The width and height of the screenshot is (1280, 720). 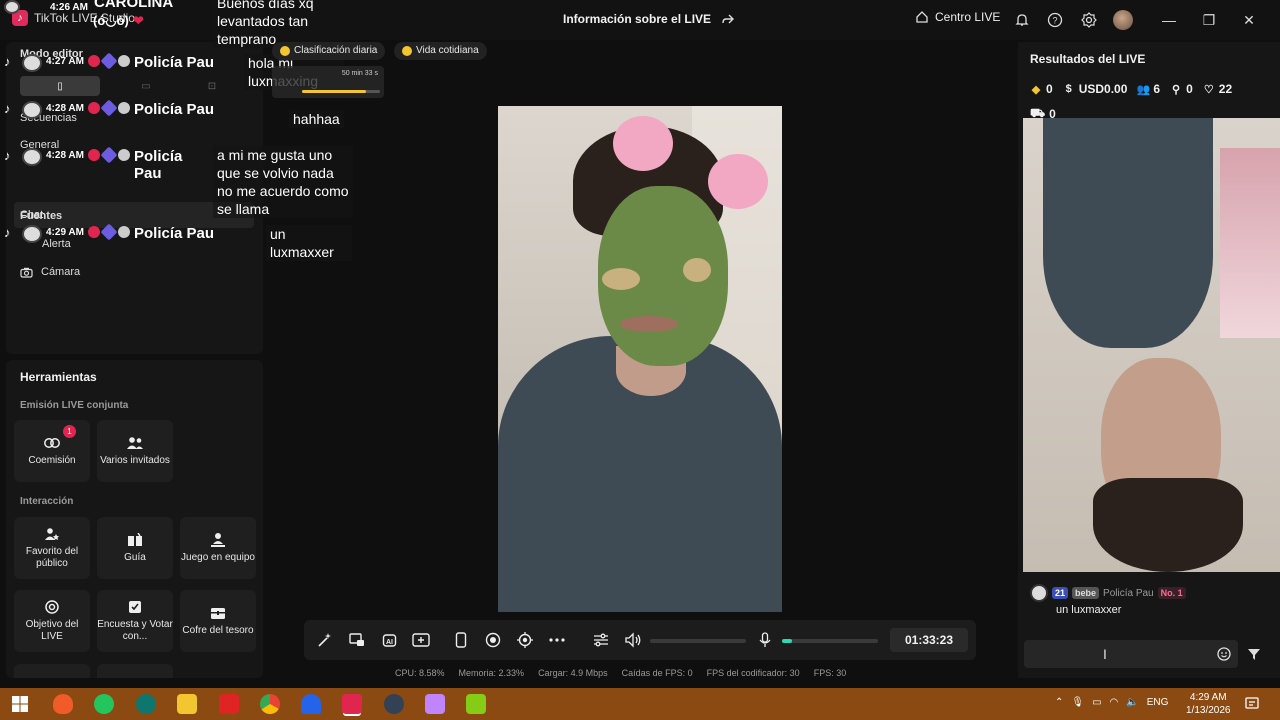 What do you see at coordinates (1224, 654) in the screenshot?
I see `emoji-icon` at bounding box center [1224, 654].